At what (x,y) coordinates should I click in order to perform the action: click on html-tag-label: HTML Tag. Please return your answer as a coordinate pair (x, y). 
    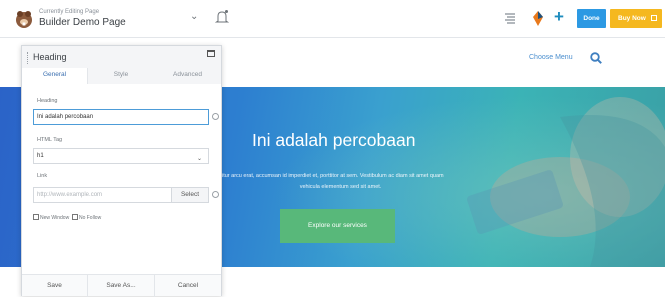
    Looking at the image, I should click on (50, 140).